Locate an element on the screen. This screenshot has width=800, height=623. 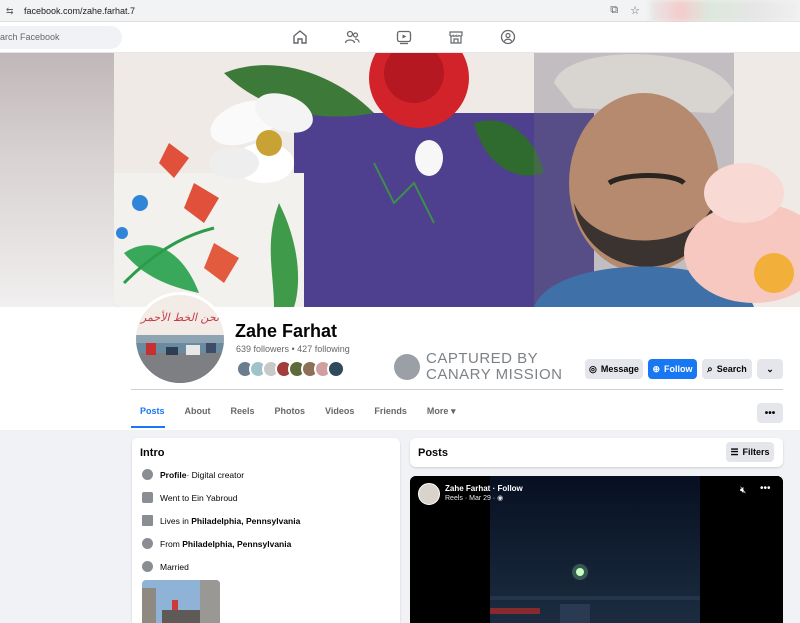
intro-lives-prefix: Lives in is located at coordinates (174, 520).